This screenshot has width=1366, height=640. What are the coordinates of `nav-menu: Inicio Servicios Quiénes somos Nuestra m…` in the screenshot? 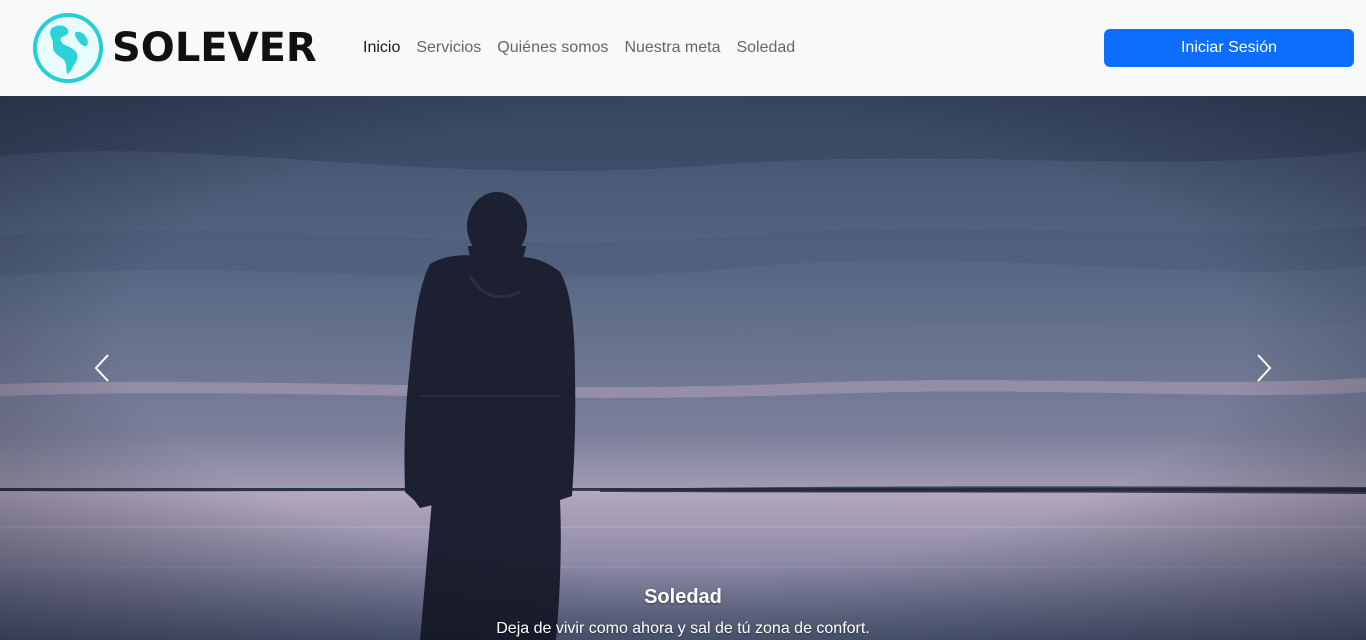 It's located at (579, 48).